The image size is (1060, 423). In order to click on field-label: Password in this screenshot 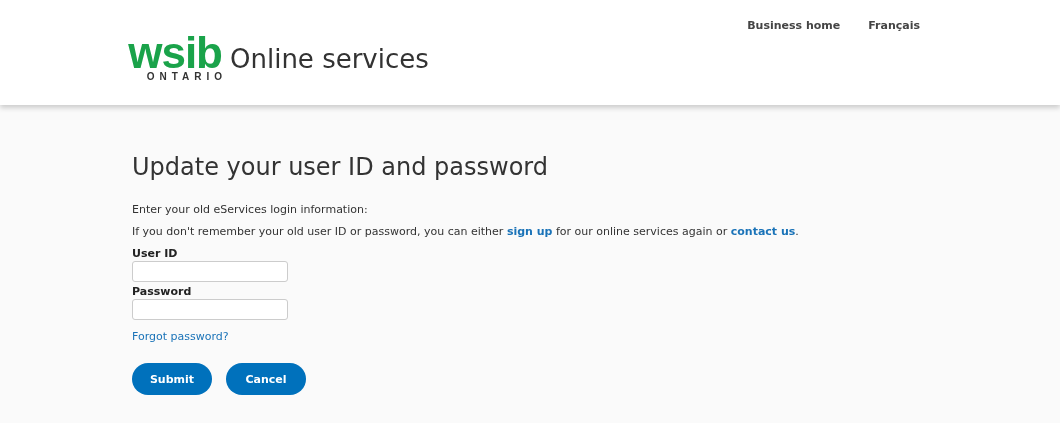, I will do `click(162, 291)`.